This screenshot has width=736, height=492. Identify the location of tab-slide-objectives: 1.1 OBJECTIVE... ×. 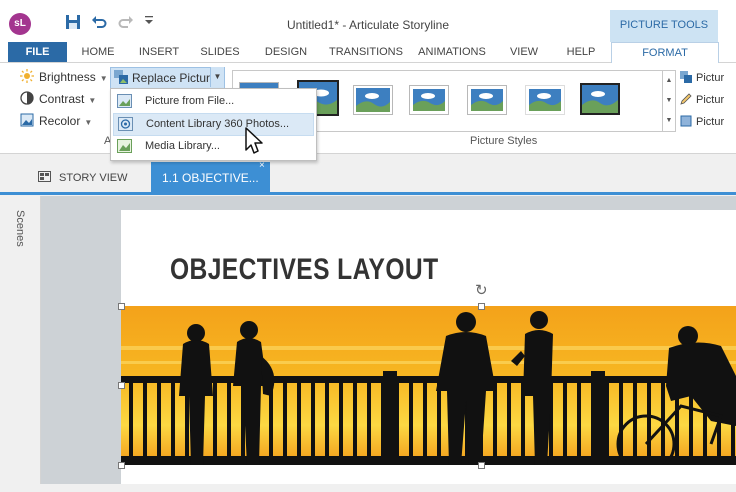
(210, 176).